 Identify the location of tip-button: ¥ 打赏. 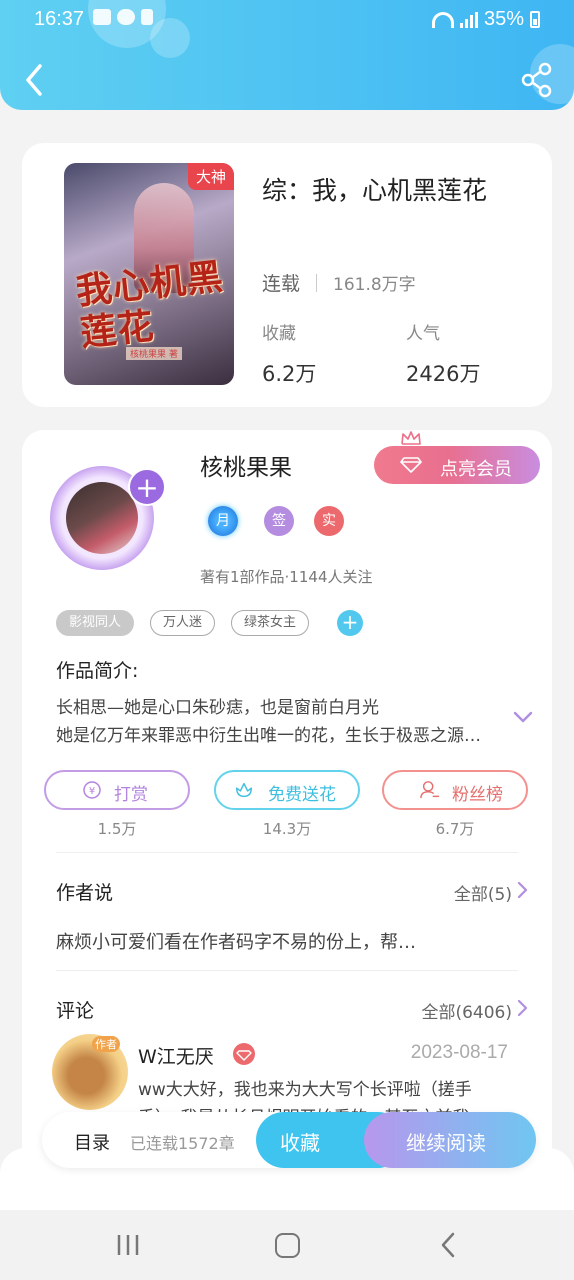
(117, 790).